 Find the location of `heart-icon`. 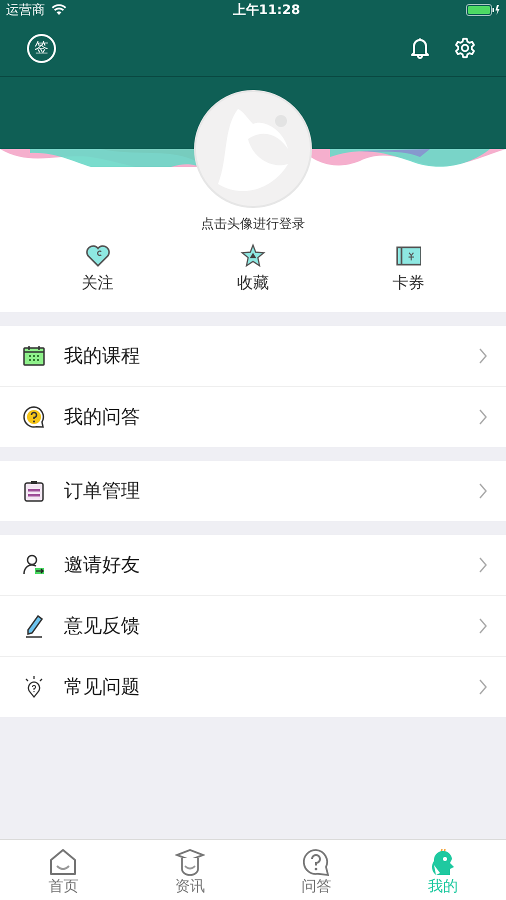

heart-icon is located at coordinates (97, 256).